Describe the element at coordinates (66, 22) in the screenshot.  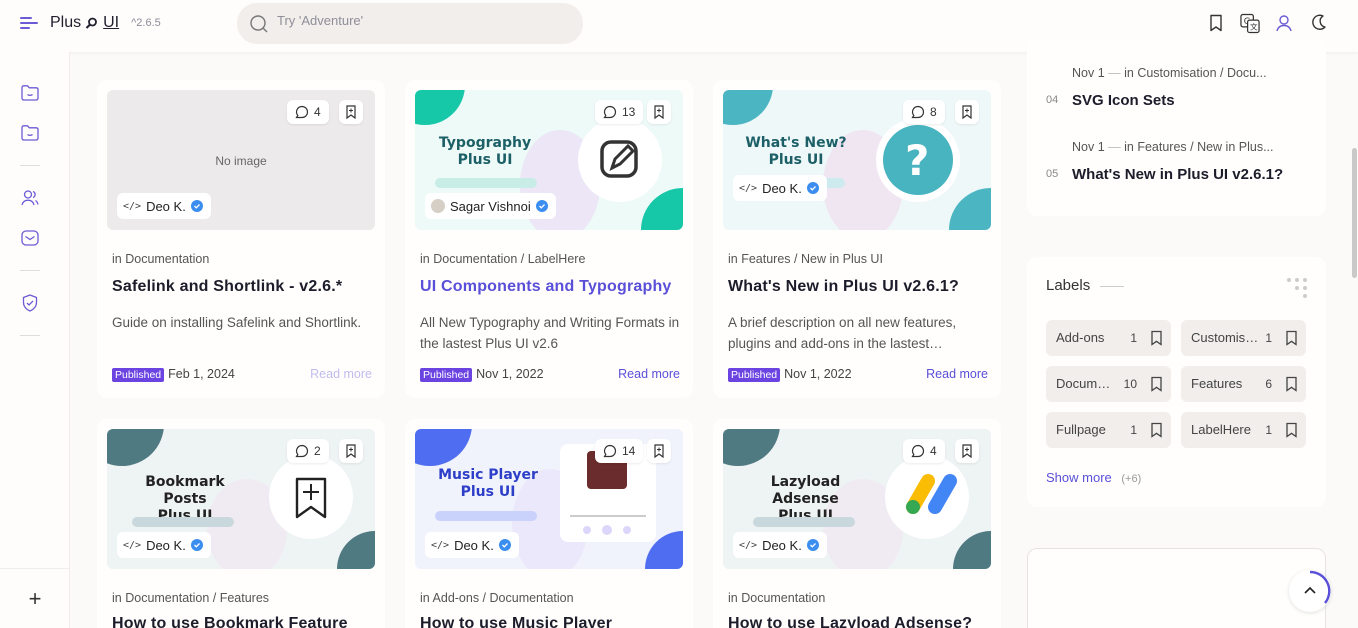
I see `logo-text: Plus` at that location.